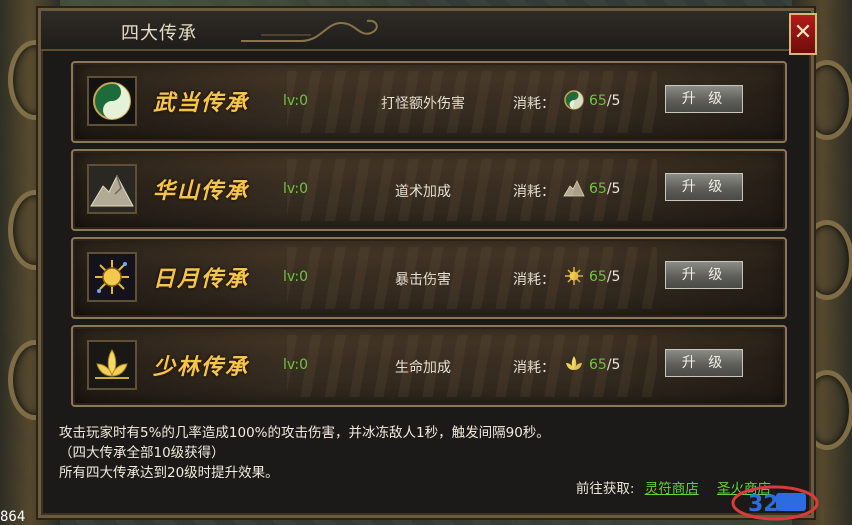 This screenshot has width=852, height=525. I want to click on inheritance-name: 少林传承, so click(201, 367).